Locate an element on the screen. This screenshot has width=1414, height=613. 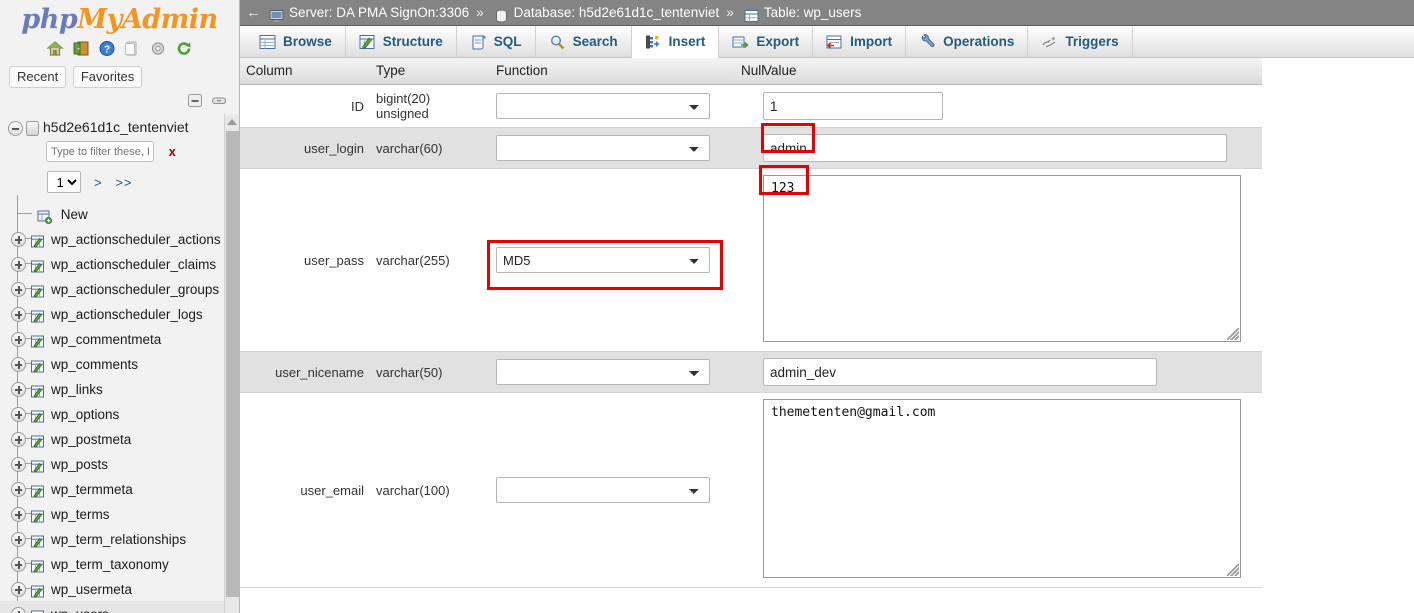
sidebar-table-wp-posts: wp_posts is located at coordinates (113, 463).